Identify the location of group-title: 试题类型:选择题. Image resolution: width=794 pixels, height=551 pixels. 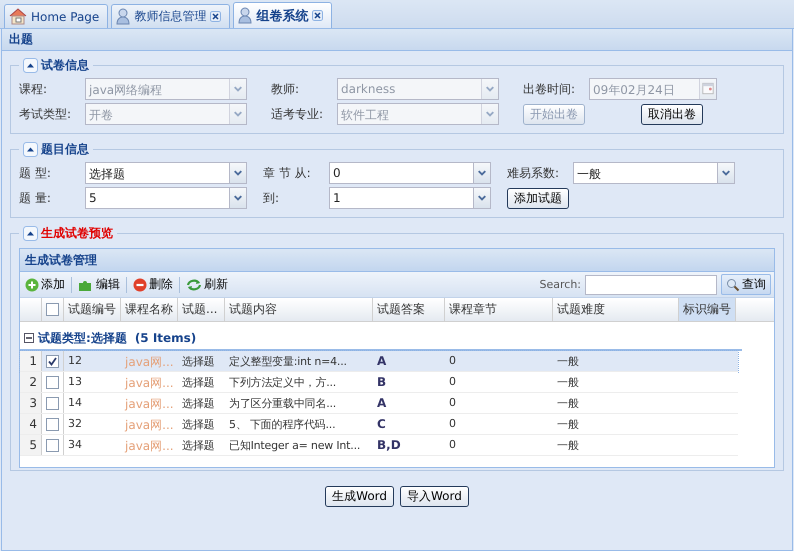
(82, 338).